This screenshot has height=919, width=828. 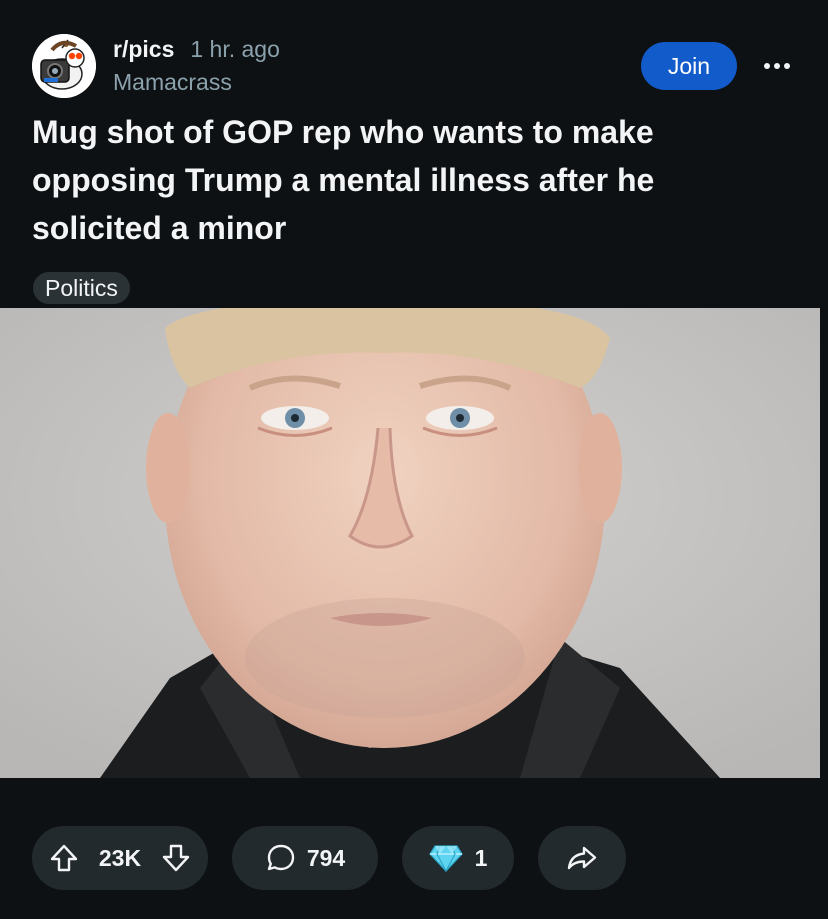 What do you see at coordinates (414, 66) in the screenshot?
I see `post-header: r/pics 1 hr. ago Mamacrass Join` at bounding box center [414, 66].